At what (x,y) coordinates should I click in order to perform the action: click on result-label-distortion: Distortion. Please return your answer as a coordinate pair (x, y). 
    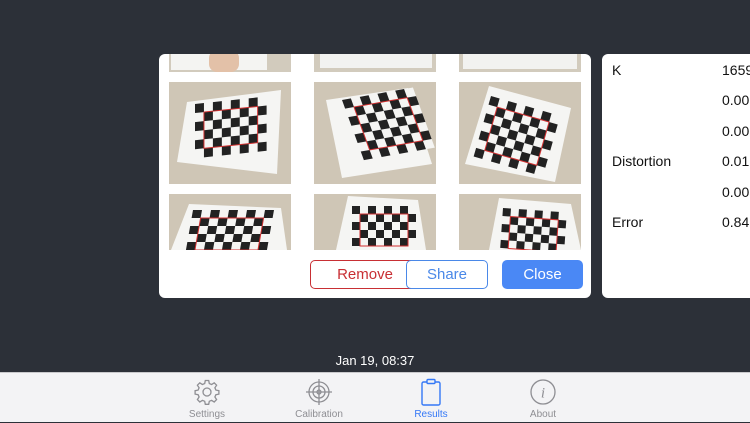
    Looking at the image, I should click on (642, 161).